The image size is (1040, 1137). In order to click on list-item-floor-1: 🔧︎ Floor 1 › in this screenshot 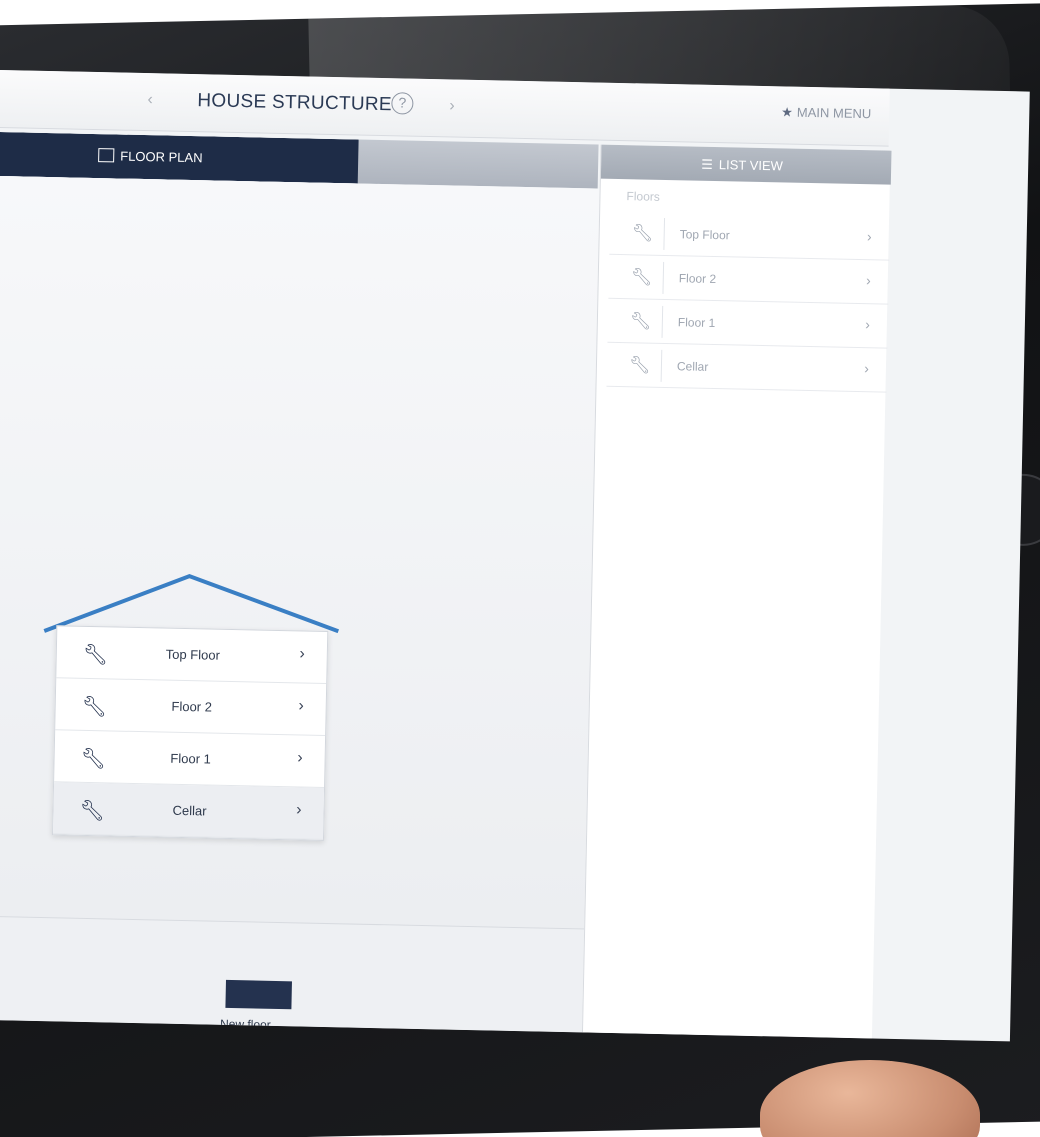, I will do `click(748, 323)`.